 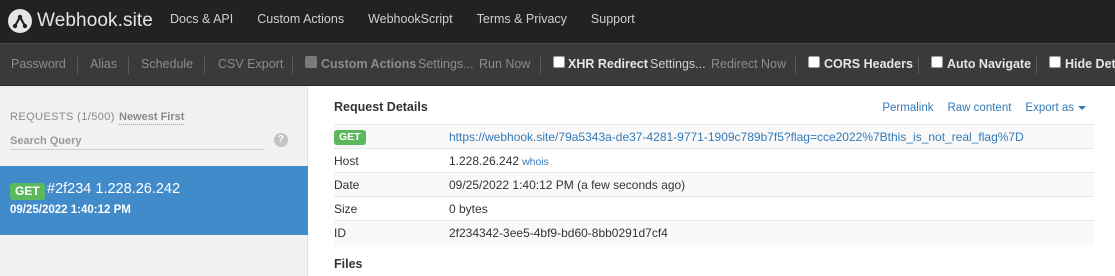 What do you see at coordinates (62, 117) in the screenshot?
I see `requests-count: REQUESTS (1/500)` at bounding box center [62, 117].